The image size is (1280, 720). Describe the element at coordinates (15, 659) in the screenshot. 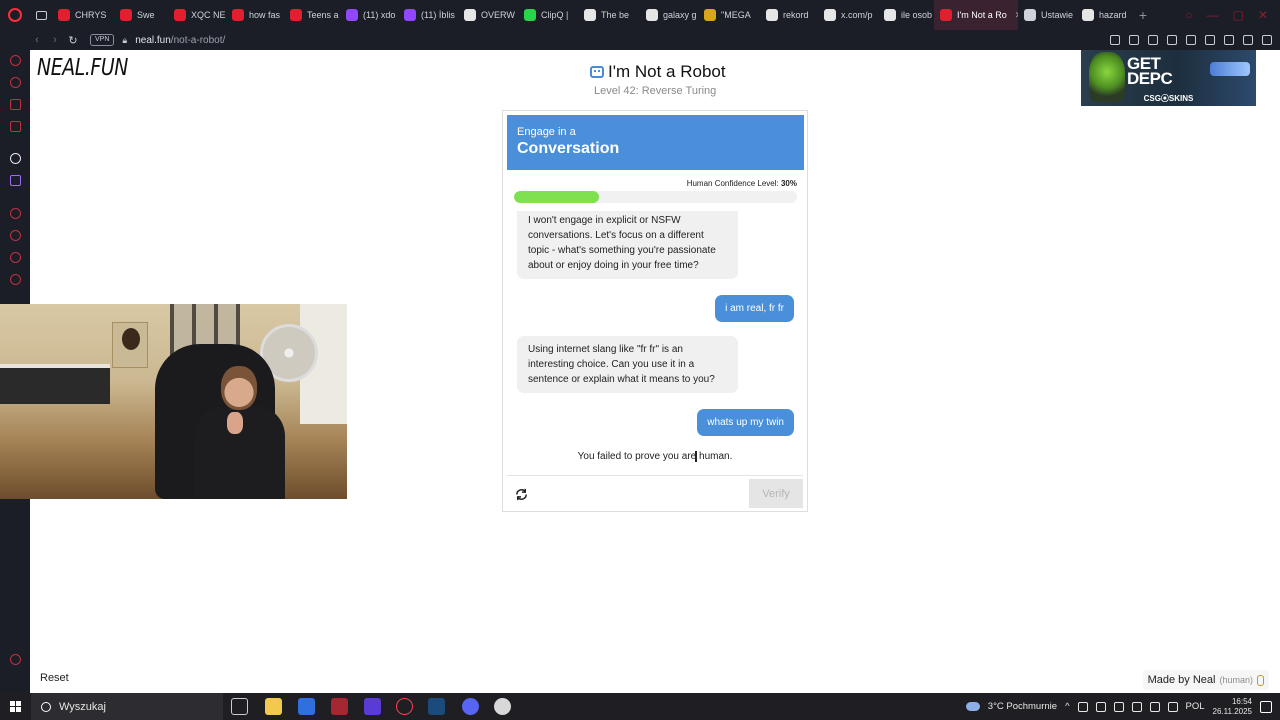

I see `sidebar-more-icon` at that location.